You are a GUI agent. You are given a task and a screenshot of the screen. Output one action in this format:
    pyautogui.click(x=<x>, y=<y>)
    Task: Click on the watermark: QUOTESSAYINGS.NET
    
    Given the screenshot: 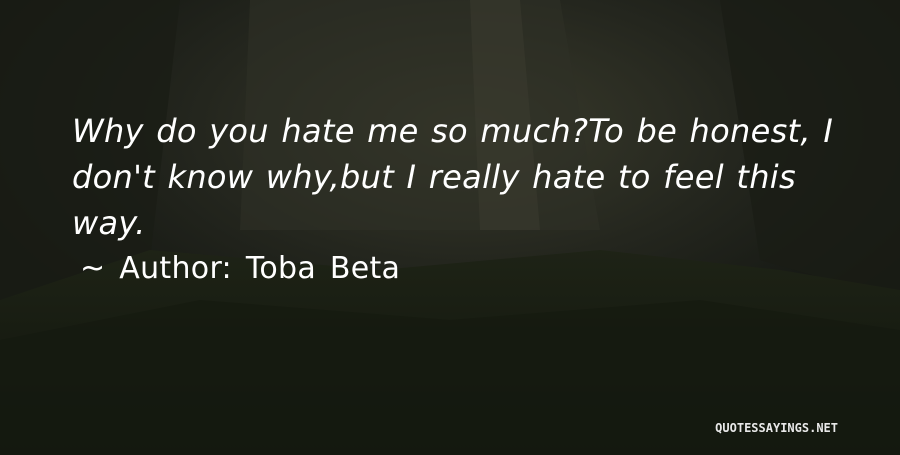 What is the action you would take?
    pyautogui.click(x=776, y=428)
    